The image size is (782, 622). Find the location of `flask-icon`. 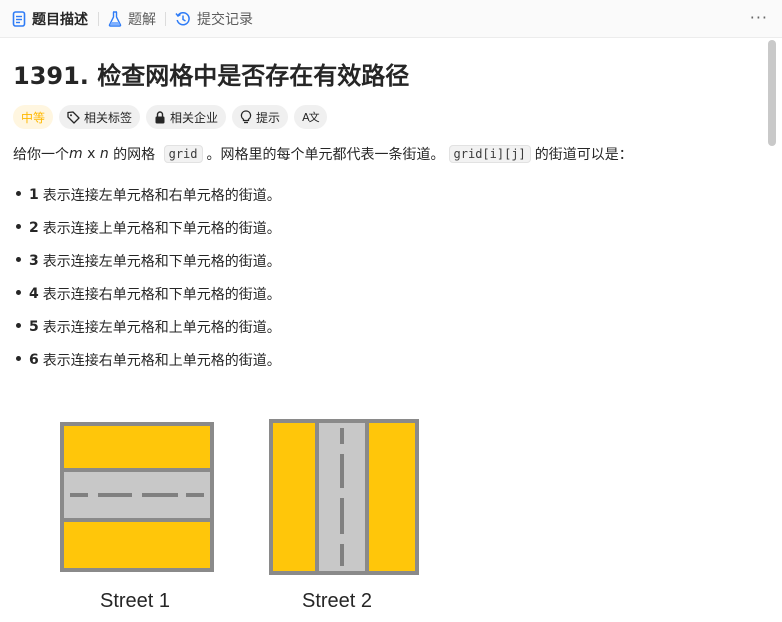

flask-icon is located at coordinates (115, 19).